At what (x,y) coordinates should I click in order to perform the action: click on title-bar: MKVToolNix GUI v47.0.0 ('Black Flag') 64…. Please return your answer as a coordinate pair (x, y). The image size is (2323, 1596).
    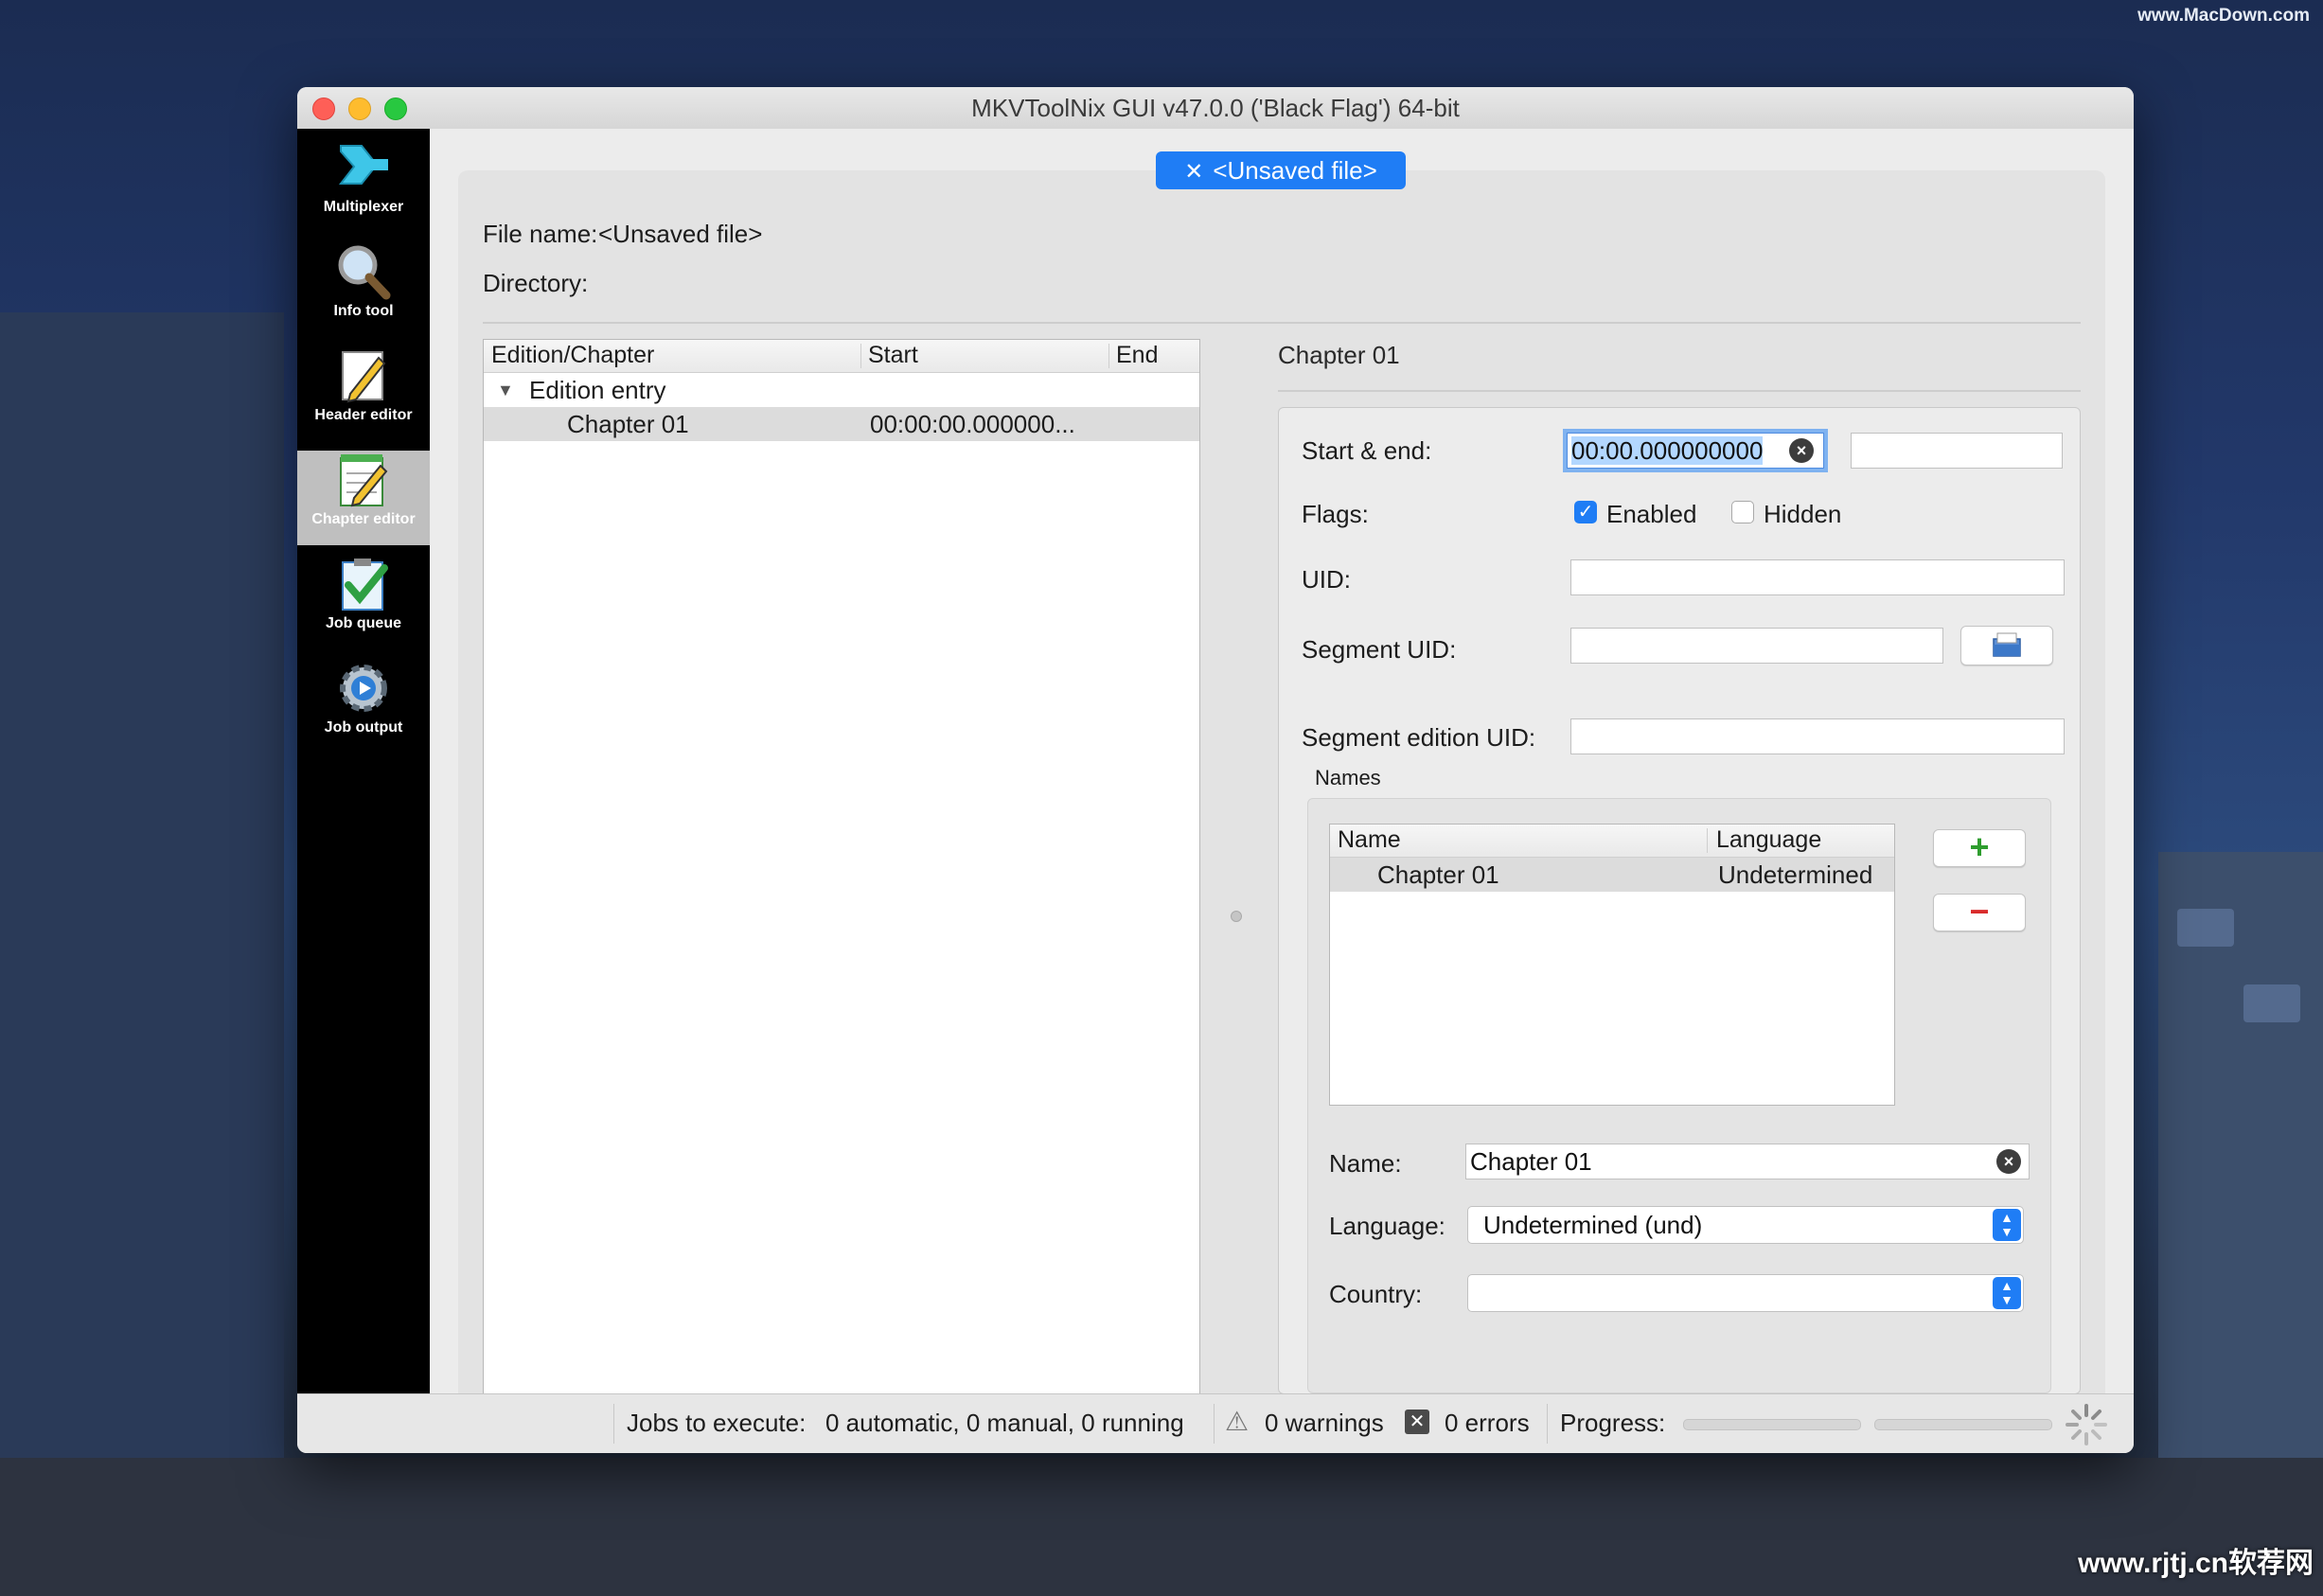
    Looking at the image, I should click on (1215, 108).